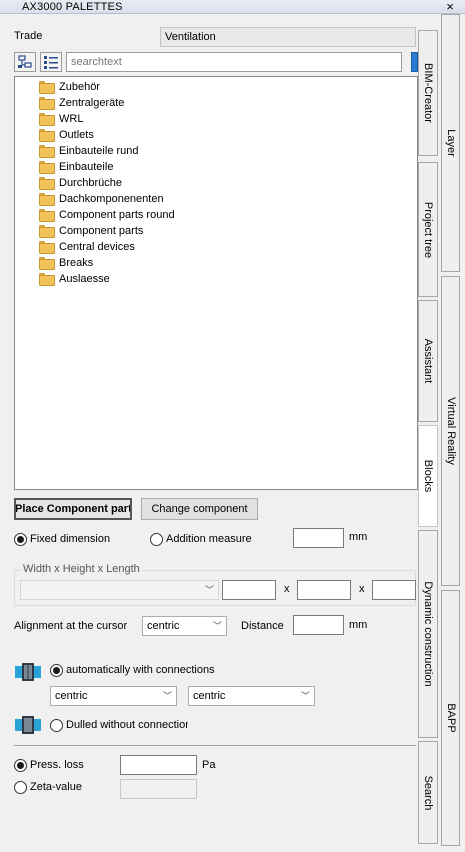 The image size is (465, 852). I want to click on distance-label: Distance, so click(262, 626).